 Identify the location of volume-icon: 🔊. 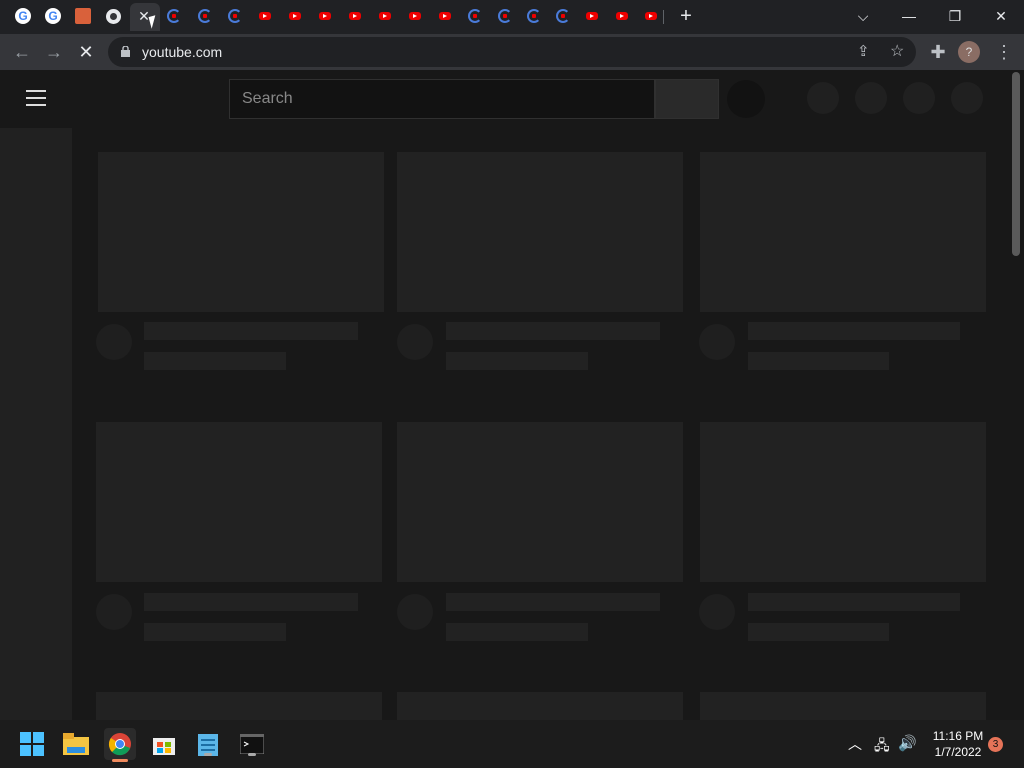
(907, 743).